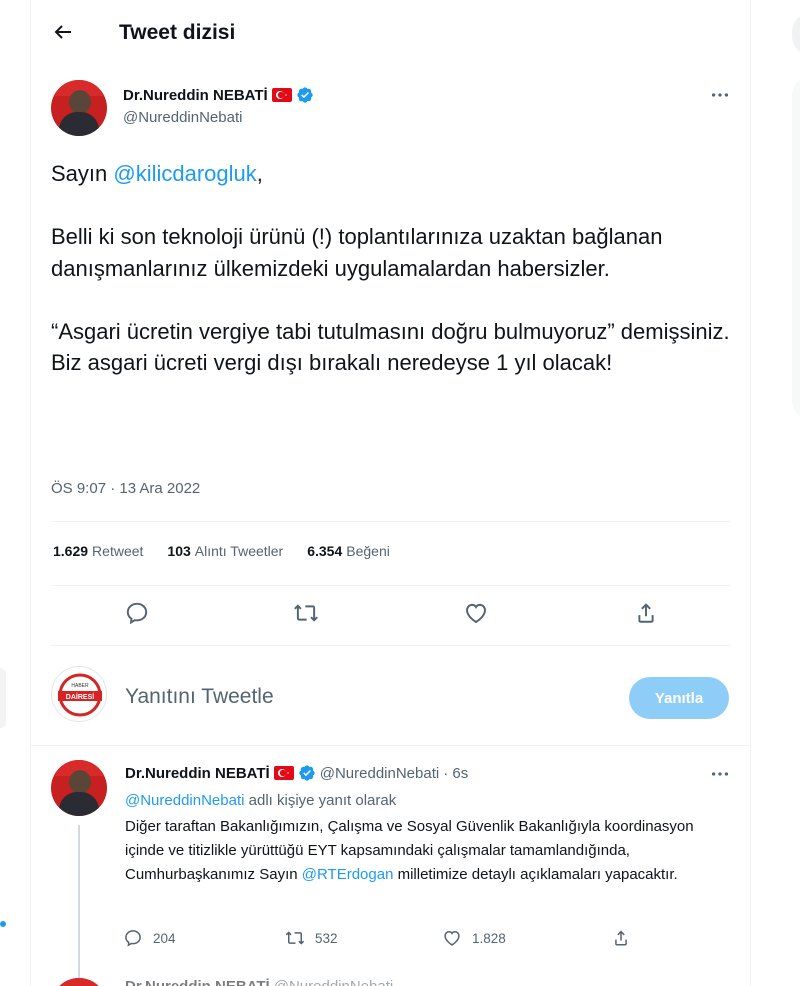 The height and width of the screenshot is (986, 800). Describe the element at coordinates (63, 32) in the screenshot. I see `back-arrow-icon` at that location.